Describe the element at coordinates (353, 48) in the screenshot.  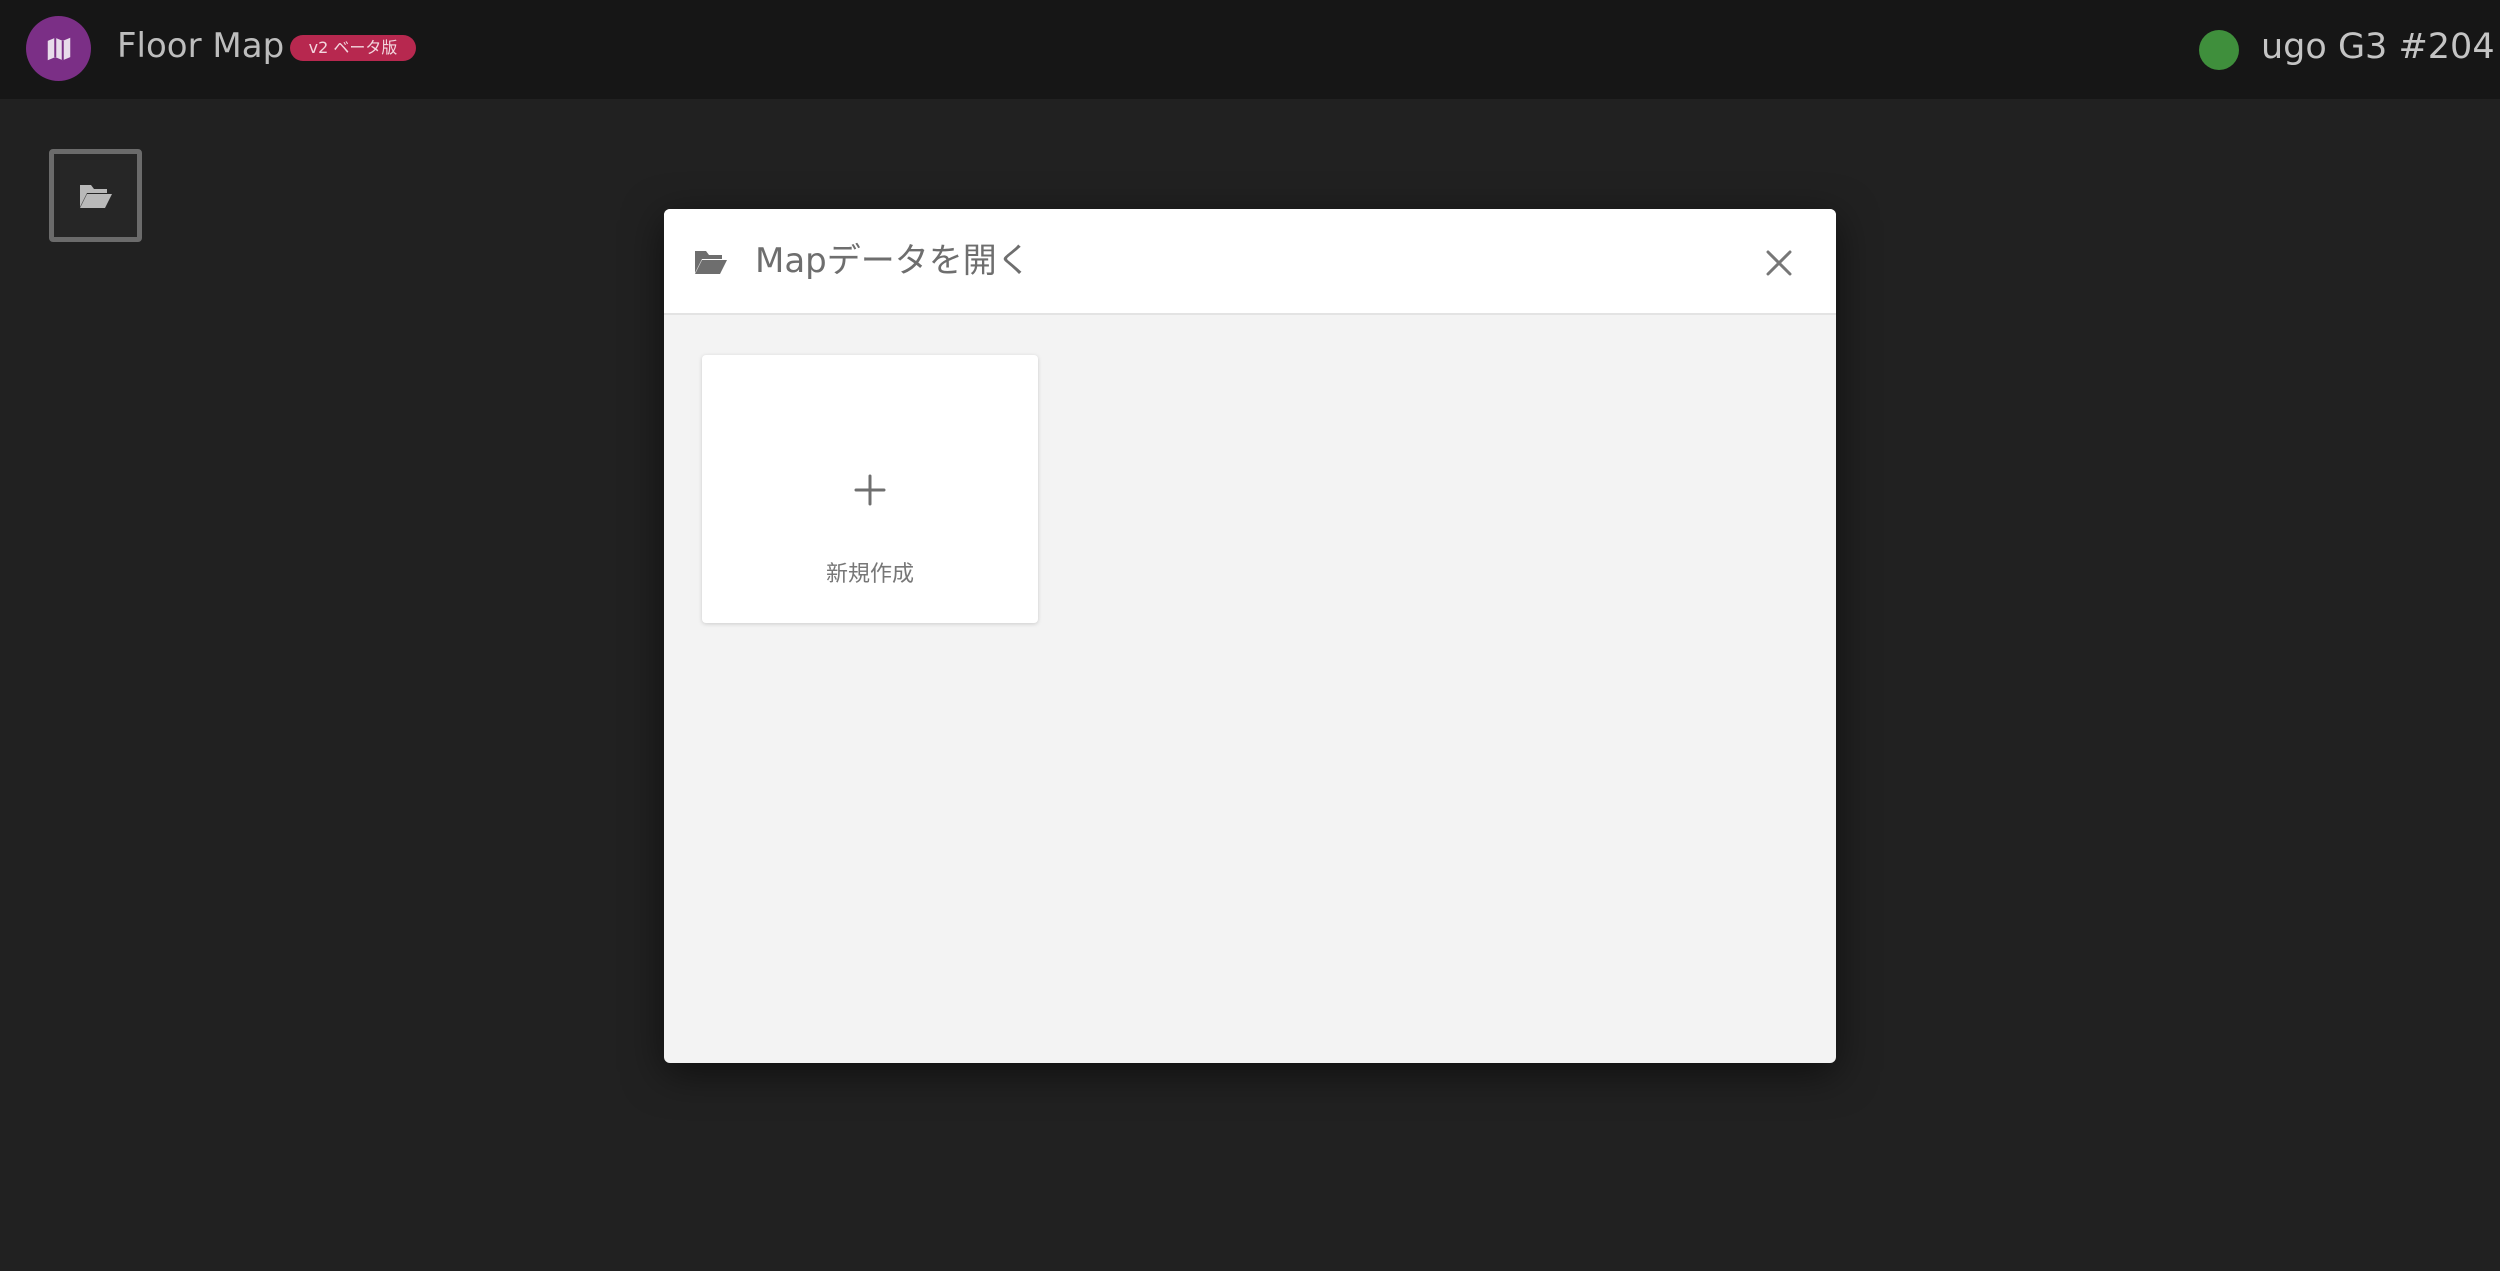
I see `version-badge: v2 ベータ版` at that location.